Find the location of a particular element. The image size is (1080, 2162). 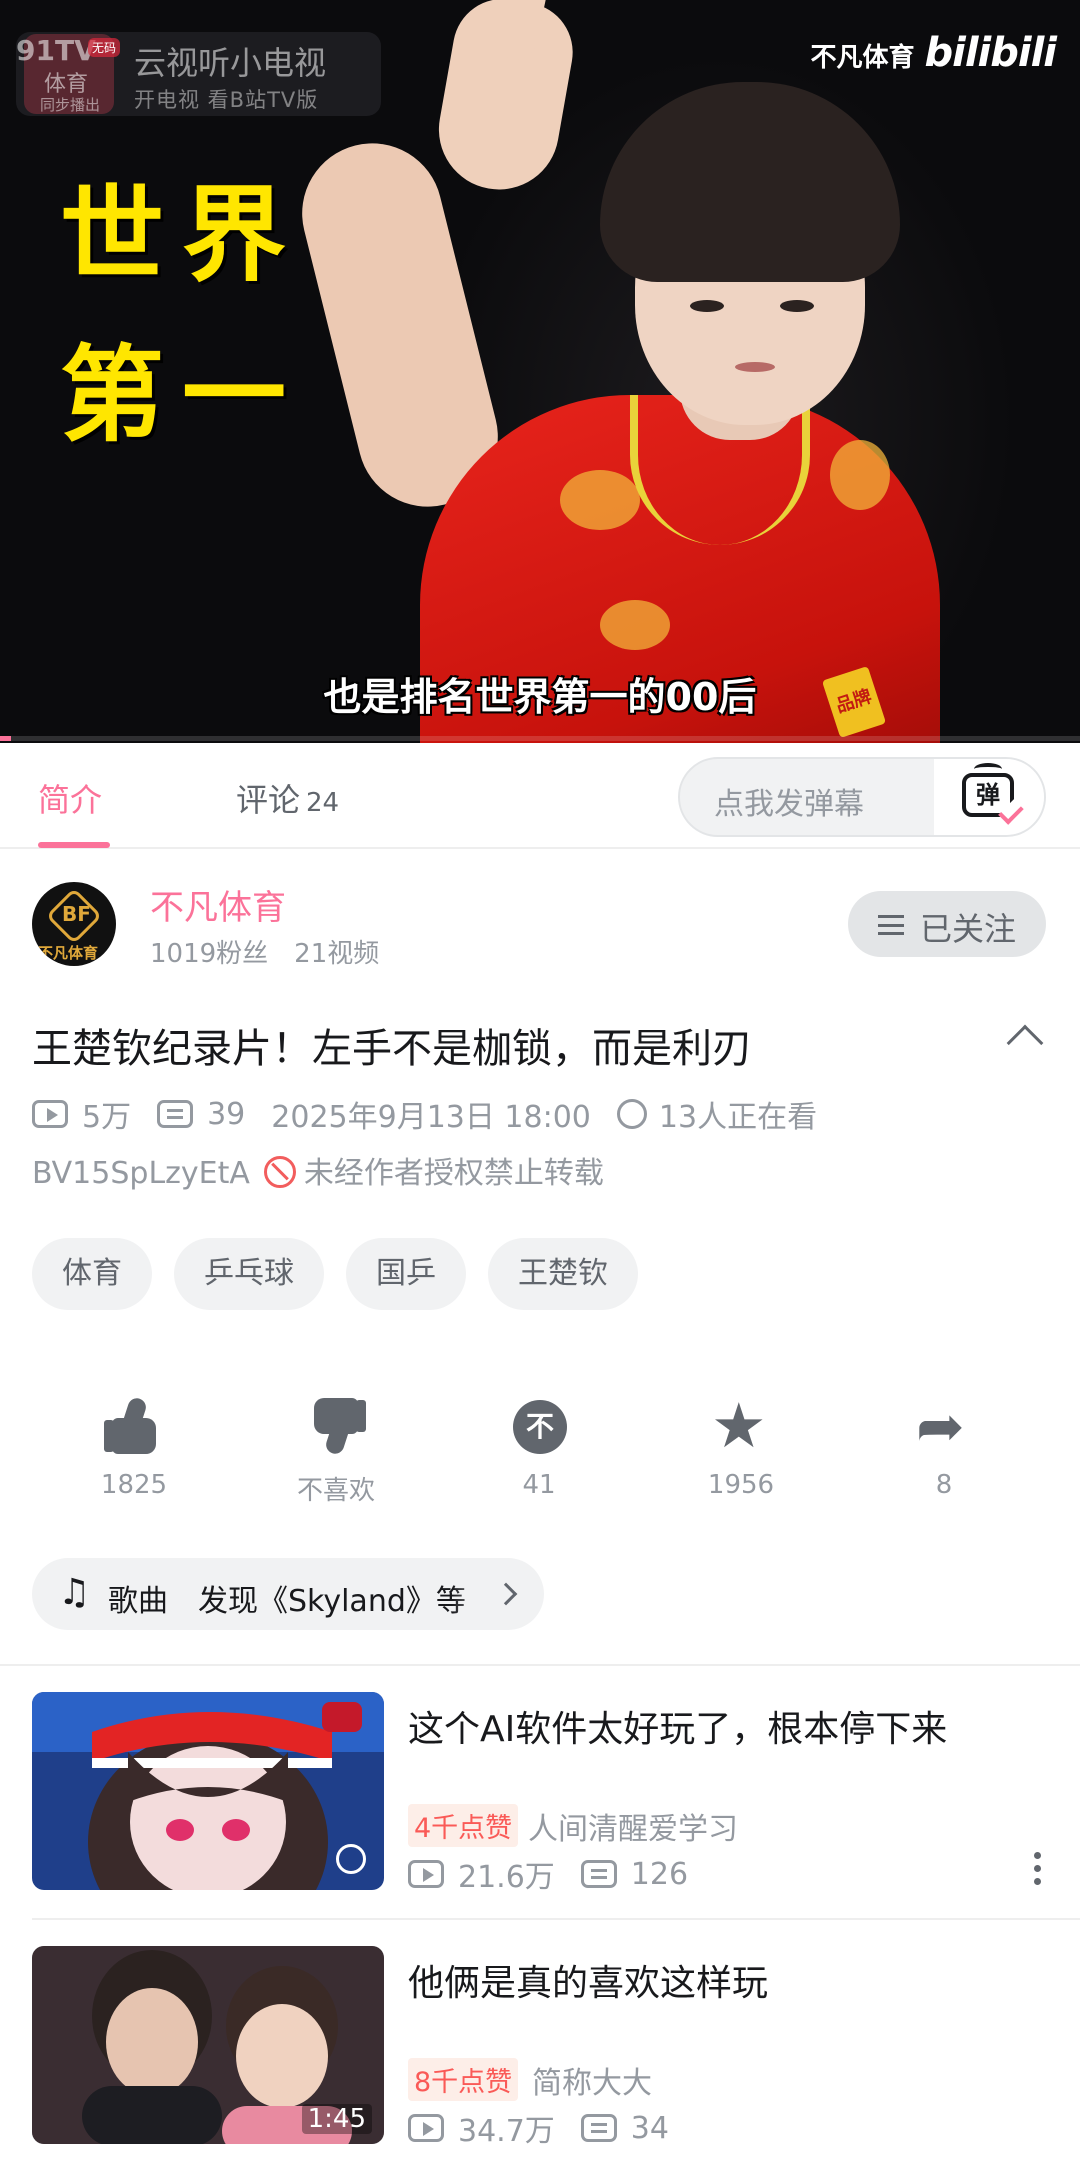

video-progress-bar is located at coordinates (540, 738).